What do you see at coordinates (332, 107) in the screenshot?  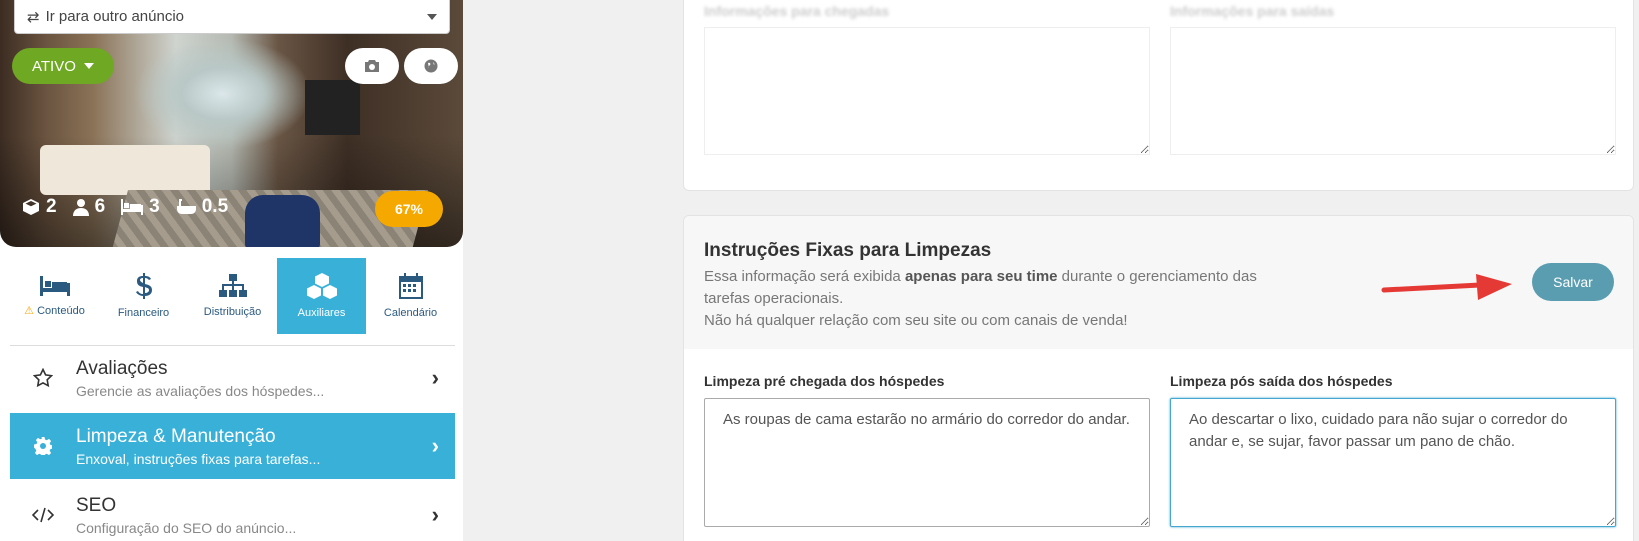 I see `photo-tv` at bounding box center [332, 107].